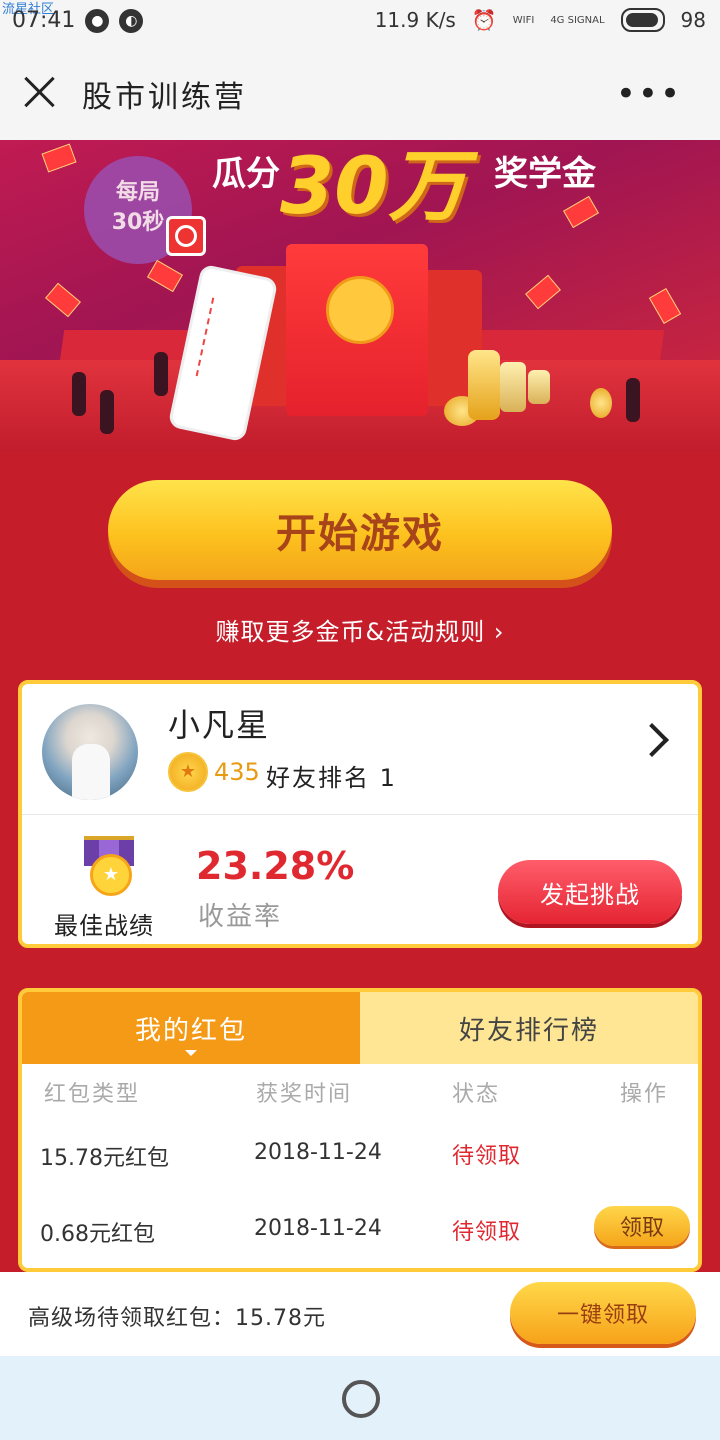 The height and width of the screenshot is (1440, 720). Describe the element at coordinates (577, 20) in the screenshot. I see `signal-icon: 4G SIGNAL` at that location.